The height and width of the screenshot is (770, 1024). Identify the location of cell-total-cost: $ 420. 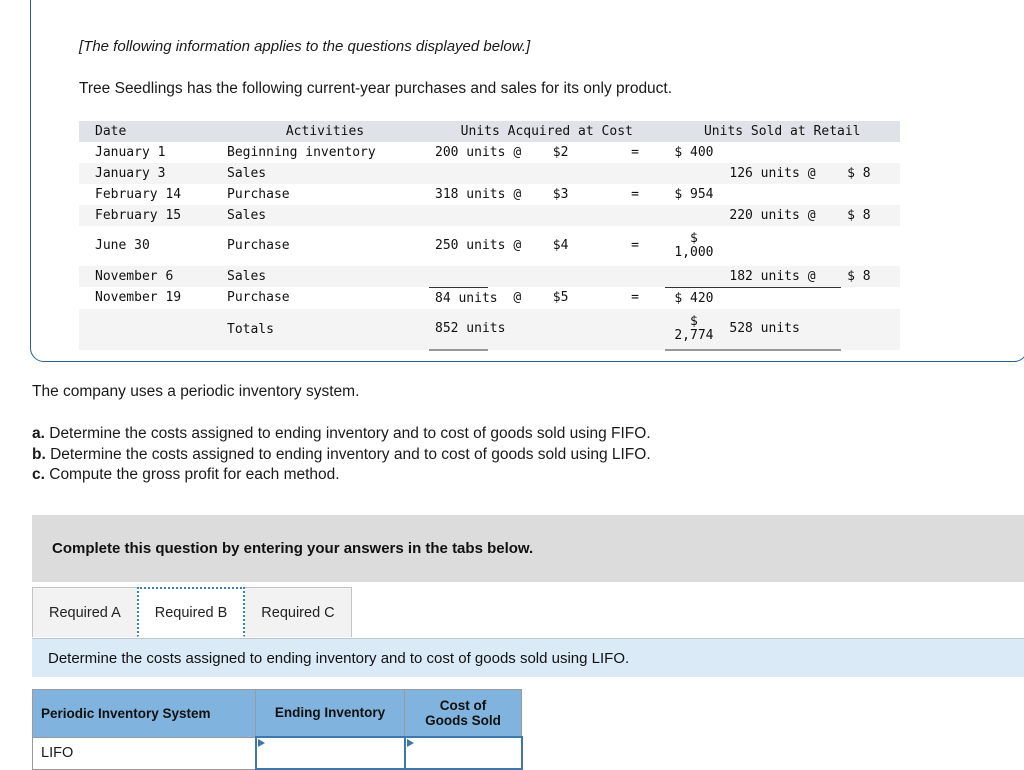
(694, 297).